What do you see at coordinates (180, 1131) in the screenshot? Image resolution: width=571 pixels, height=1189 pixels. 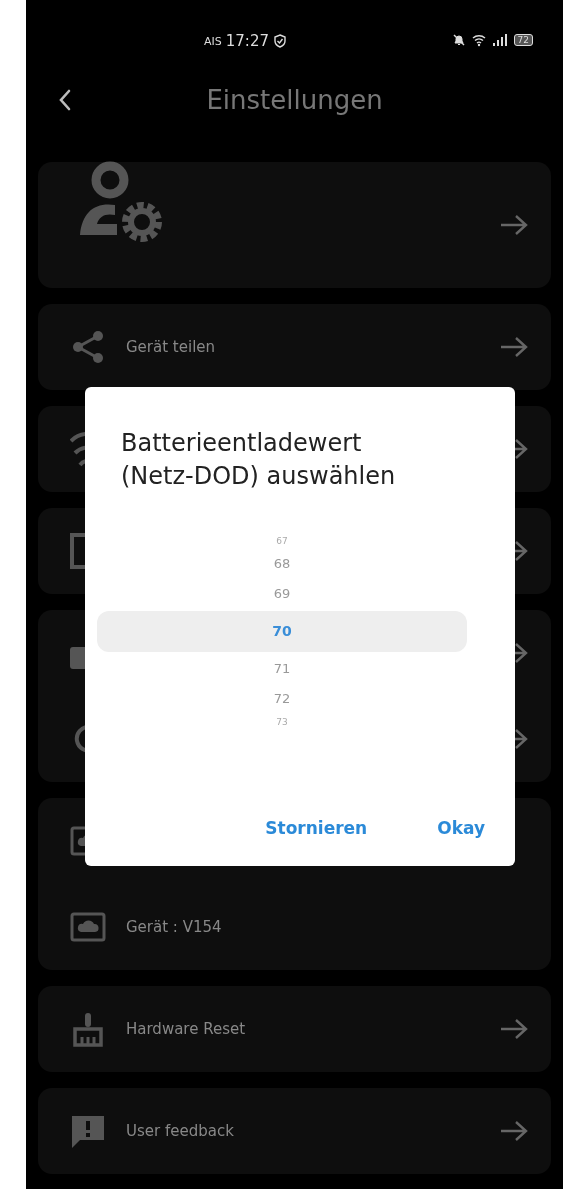 I see `row-label: User feedback` at bounding box center [180, 1131].